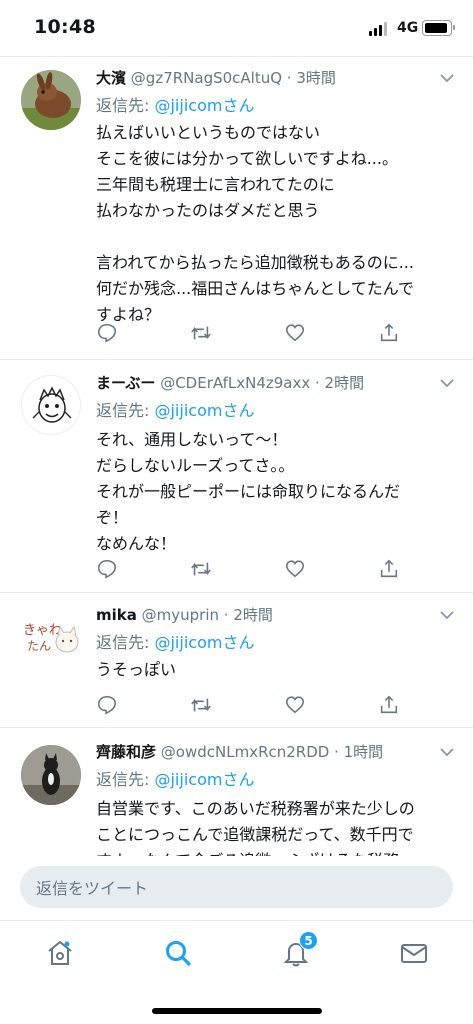  Describe the element at coordinates (235, 383) in the screenshot. I see `author-handle: @CDErAfLxN4z9axx` at that location.